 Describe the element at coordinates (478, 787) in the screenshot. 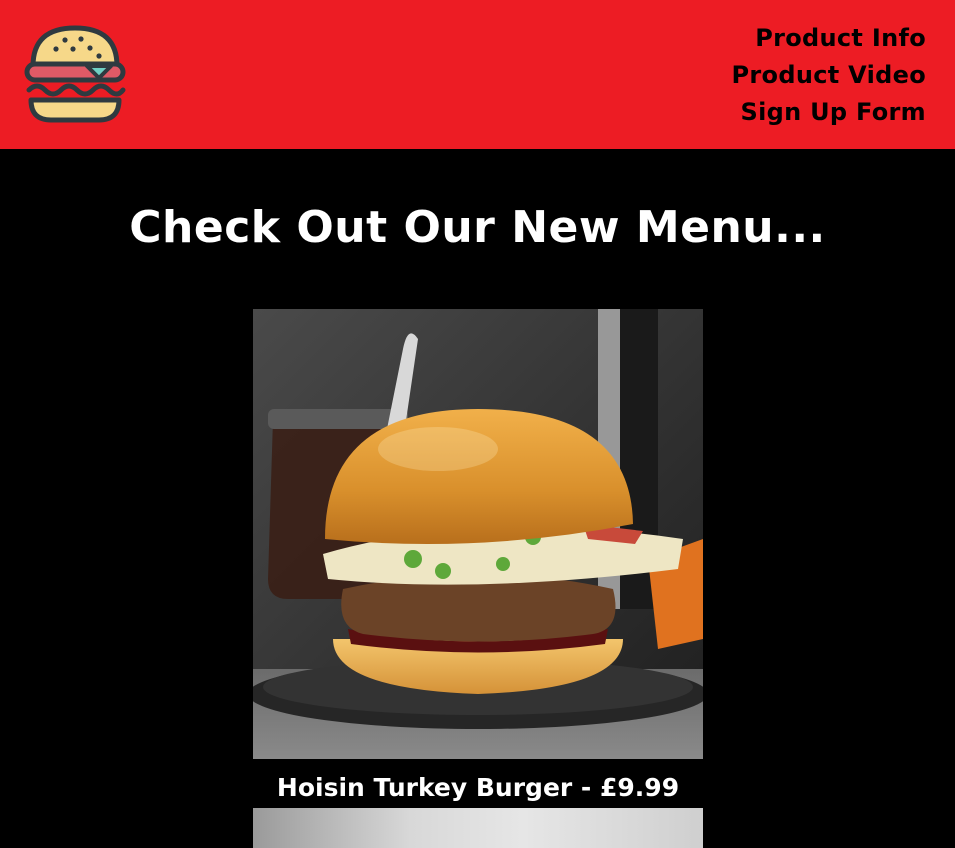

I see `menu-item-caption: Hoisin Turkey Burger - £9.99` at that location.